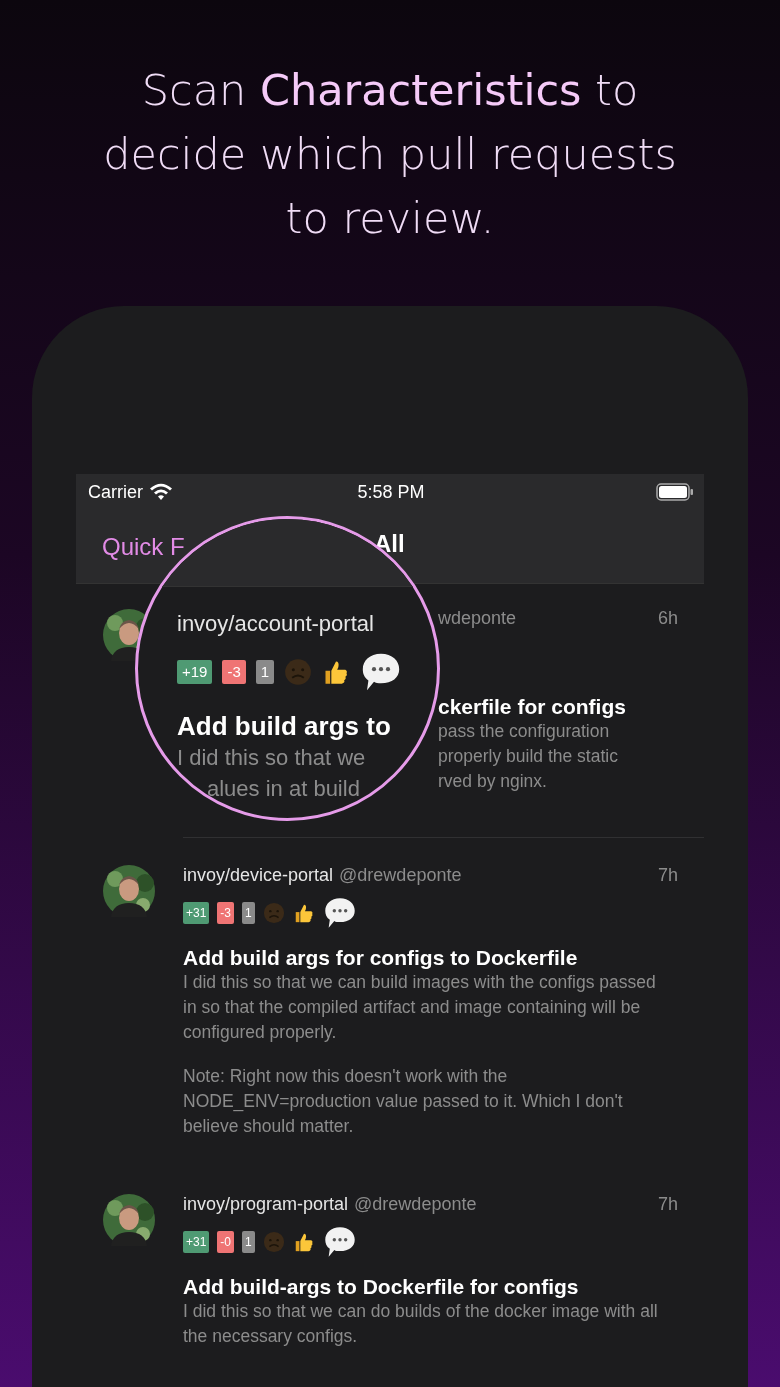  I want to click on pr-title: Add build args for configs to Dockerfile, so click(381, 958).